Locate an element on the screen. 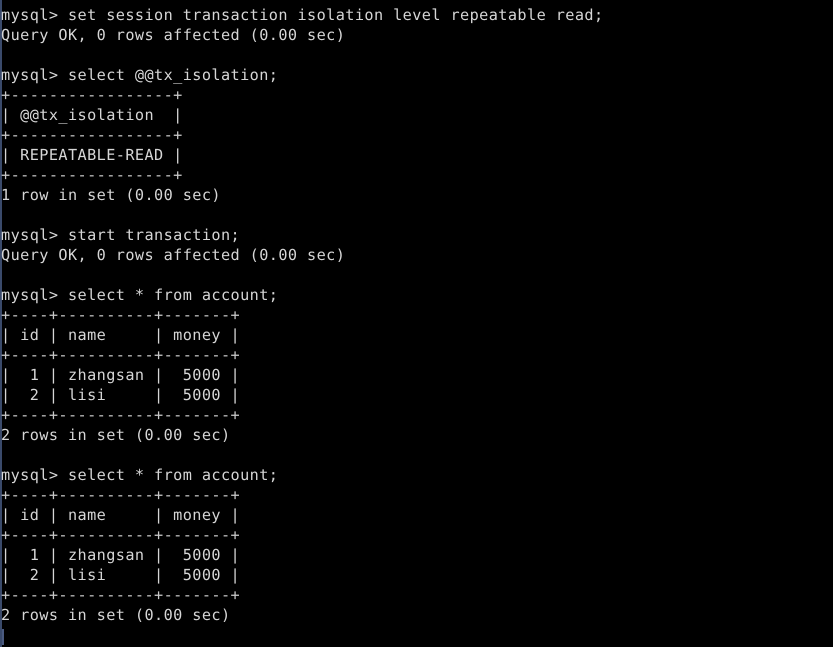  terminal-prompt-line: mysql> select @@tx_isolation; is located at coordinates (140, 75).